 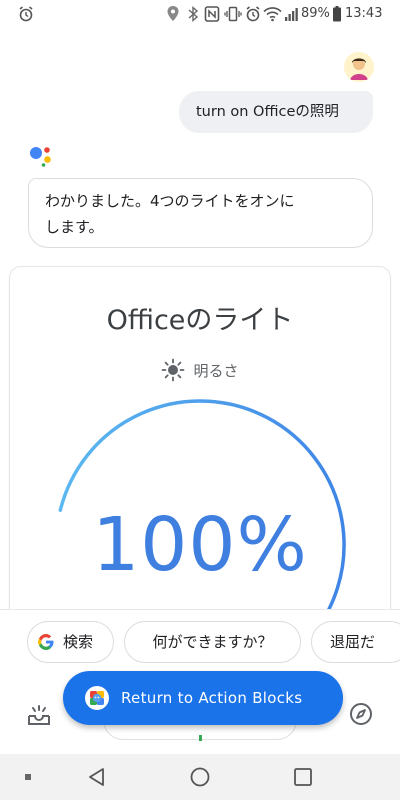 I want to click on wifi-icon, so click(x=272, y=14).